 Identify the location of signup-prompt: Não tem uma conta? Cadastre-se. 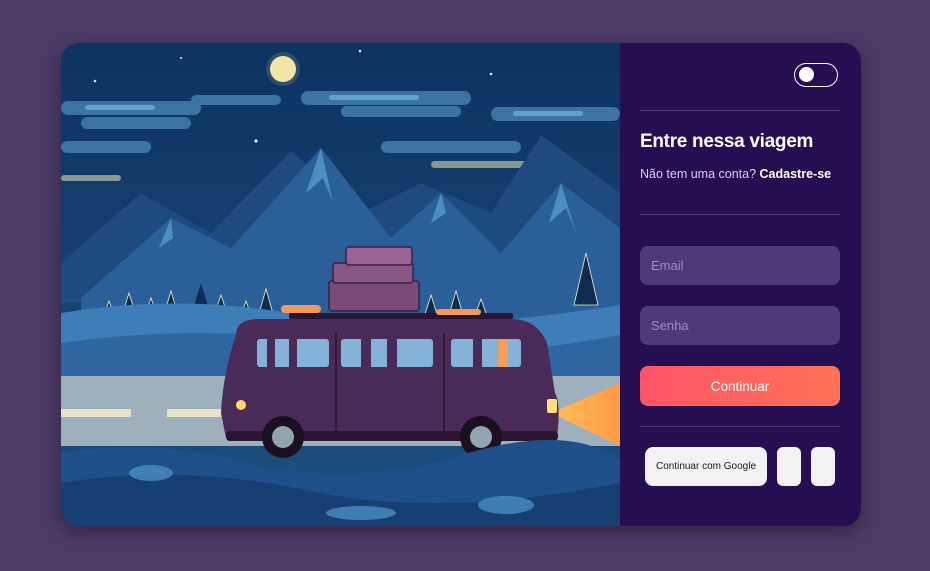
(735, 174).